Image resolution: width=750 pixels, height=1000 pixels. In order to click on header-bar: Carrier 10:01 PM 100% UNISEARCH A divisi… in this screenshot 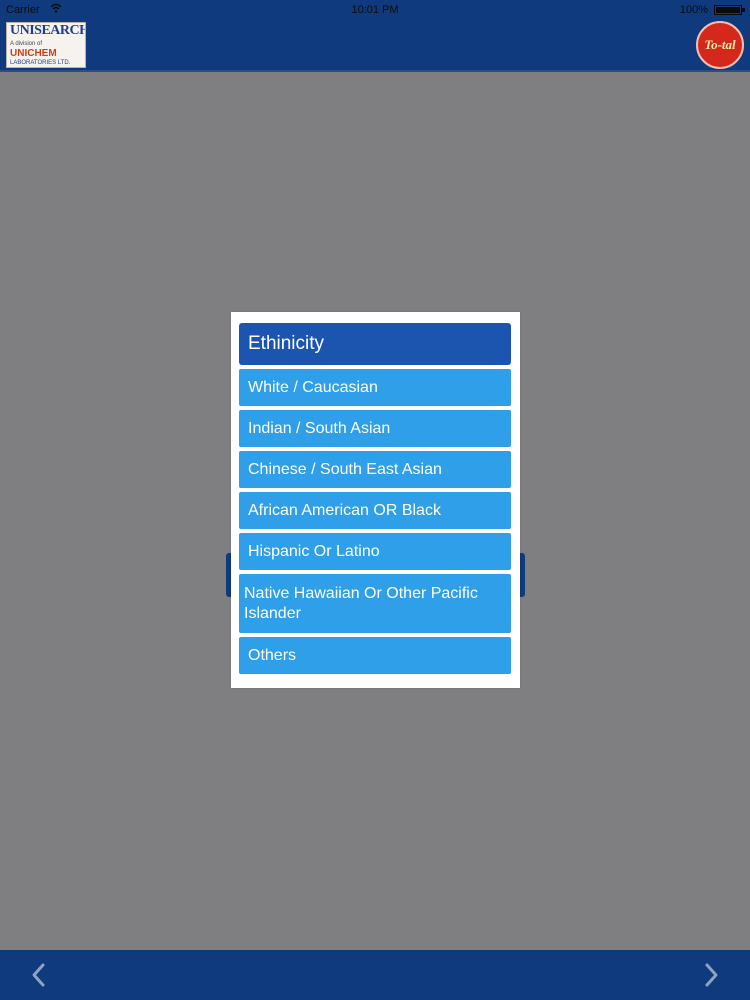, I will do `click(375, 36)`.